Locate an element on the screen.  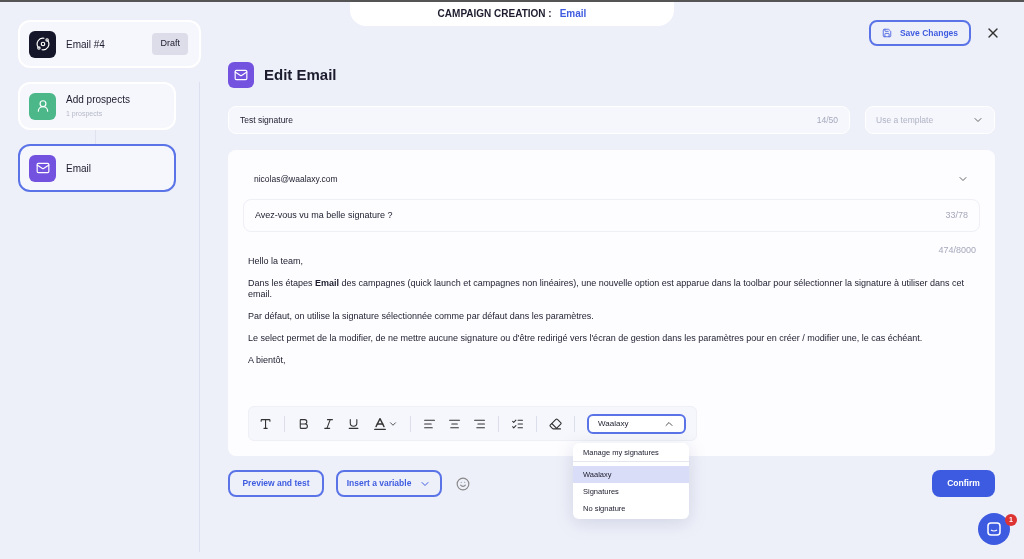
step-title: Add prospects is located at coordinates (98, 100).